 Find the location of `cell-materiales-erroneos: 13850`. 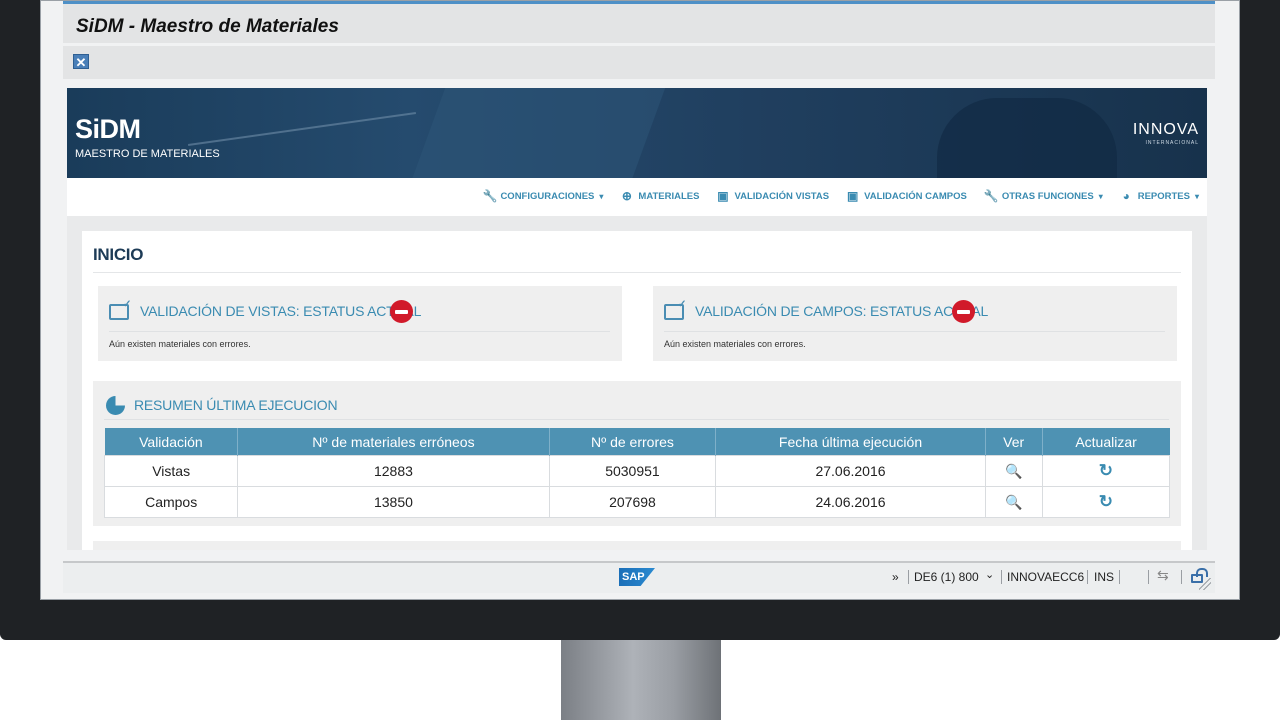

cell-materiales-erroneos: 13850 is located at coordinates (393, 502).